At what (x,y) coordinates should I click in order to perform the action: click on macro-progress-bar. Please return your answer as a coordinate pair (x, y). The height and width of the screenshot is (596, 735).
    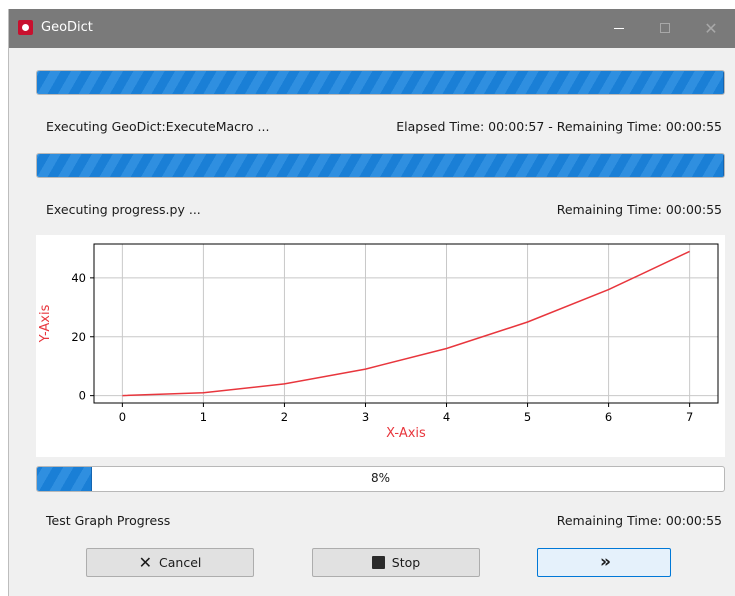
    Looking at the image, I should click on (380, 82).